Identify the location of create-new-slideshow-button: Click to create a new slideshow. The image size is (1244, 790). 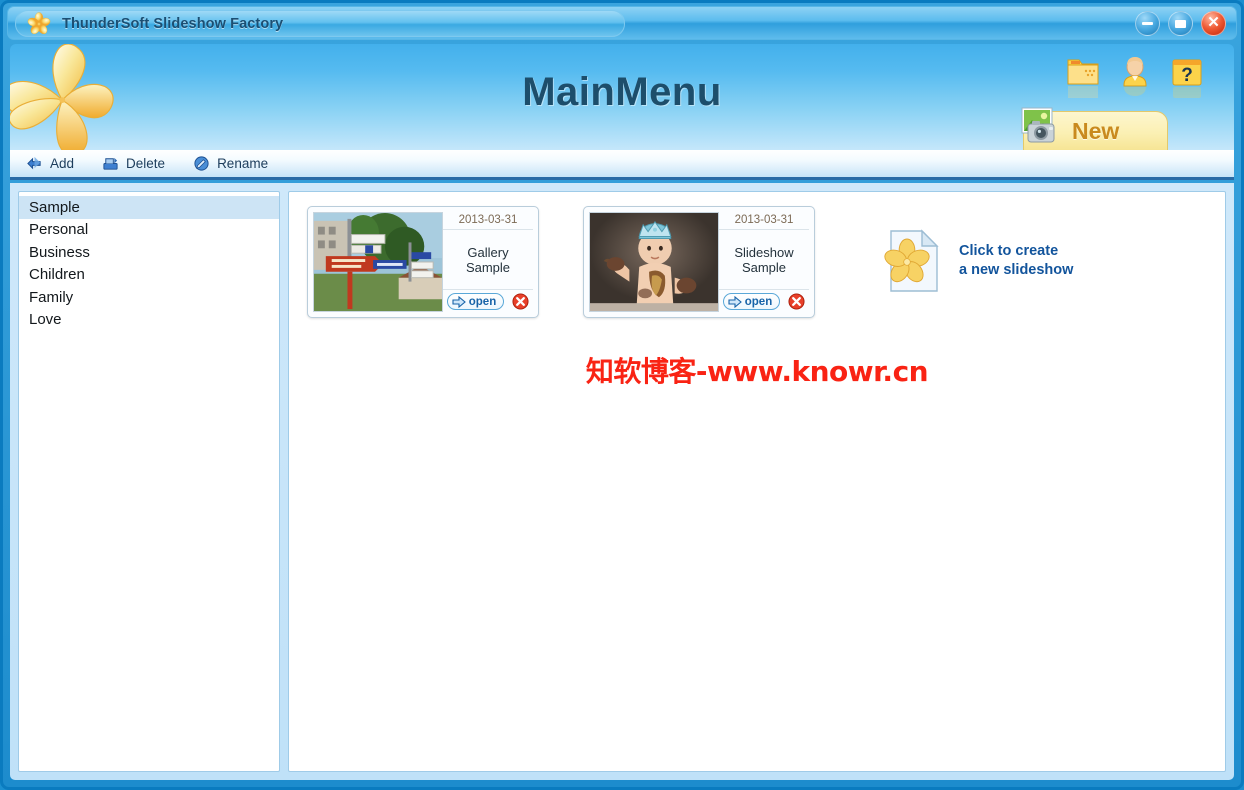
(978, 261).